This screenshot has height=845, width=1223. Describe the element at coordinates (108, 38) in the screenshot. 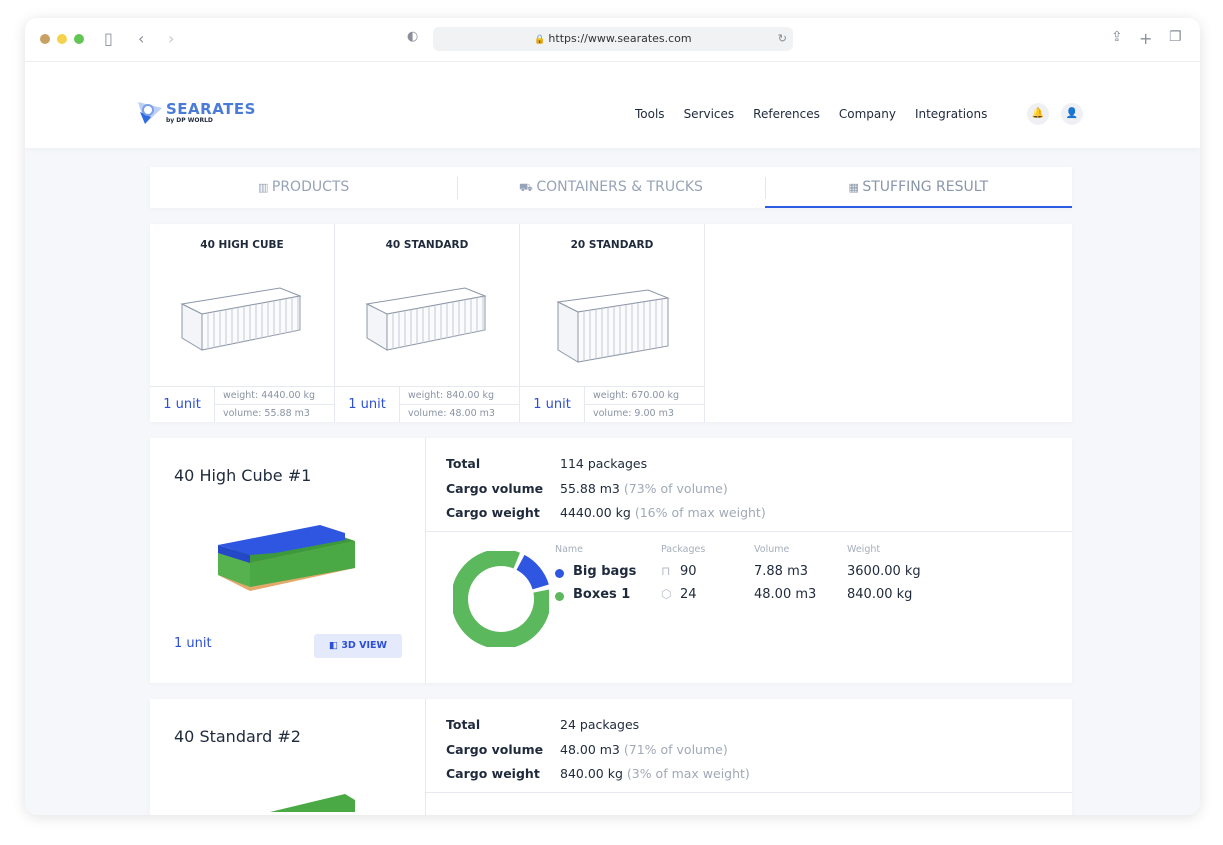

I see `sidebar-icon: ▯` at that location.